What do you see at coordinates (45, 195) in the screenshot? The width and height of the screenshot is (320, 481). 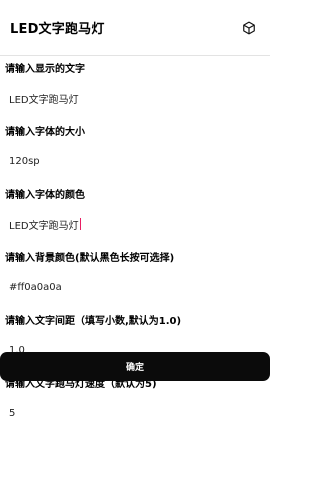 I see `field-label: 请输入字体的颜色` at bounding box center [45, 195].